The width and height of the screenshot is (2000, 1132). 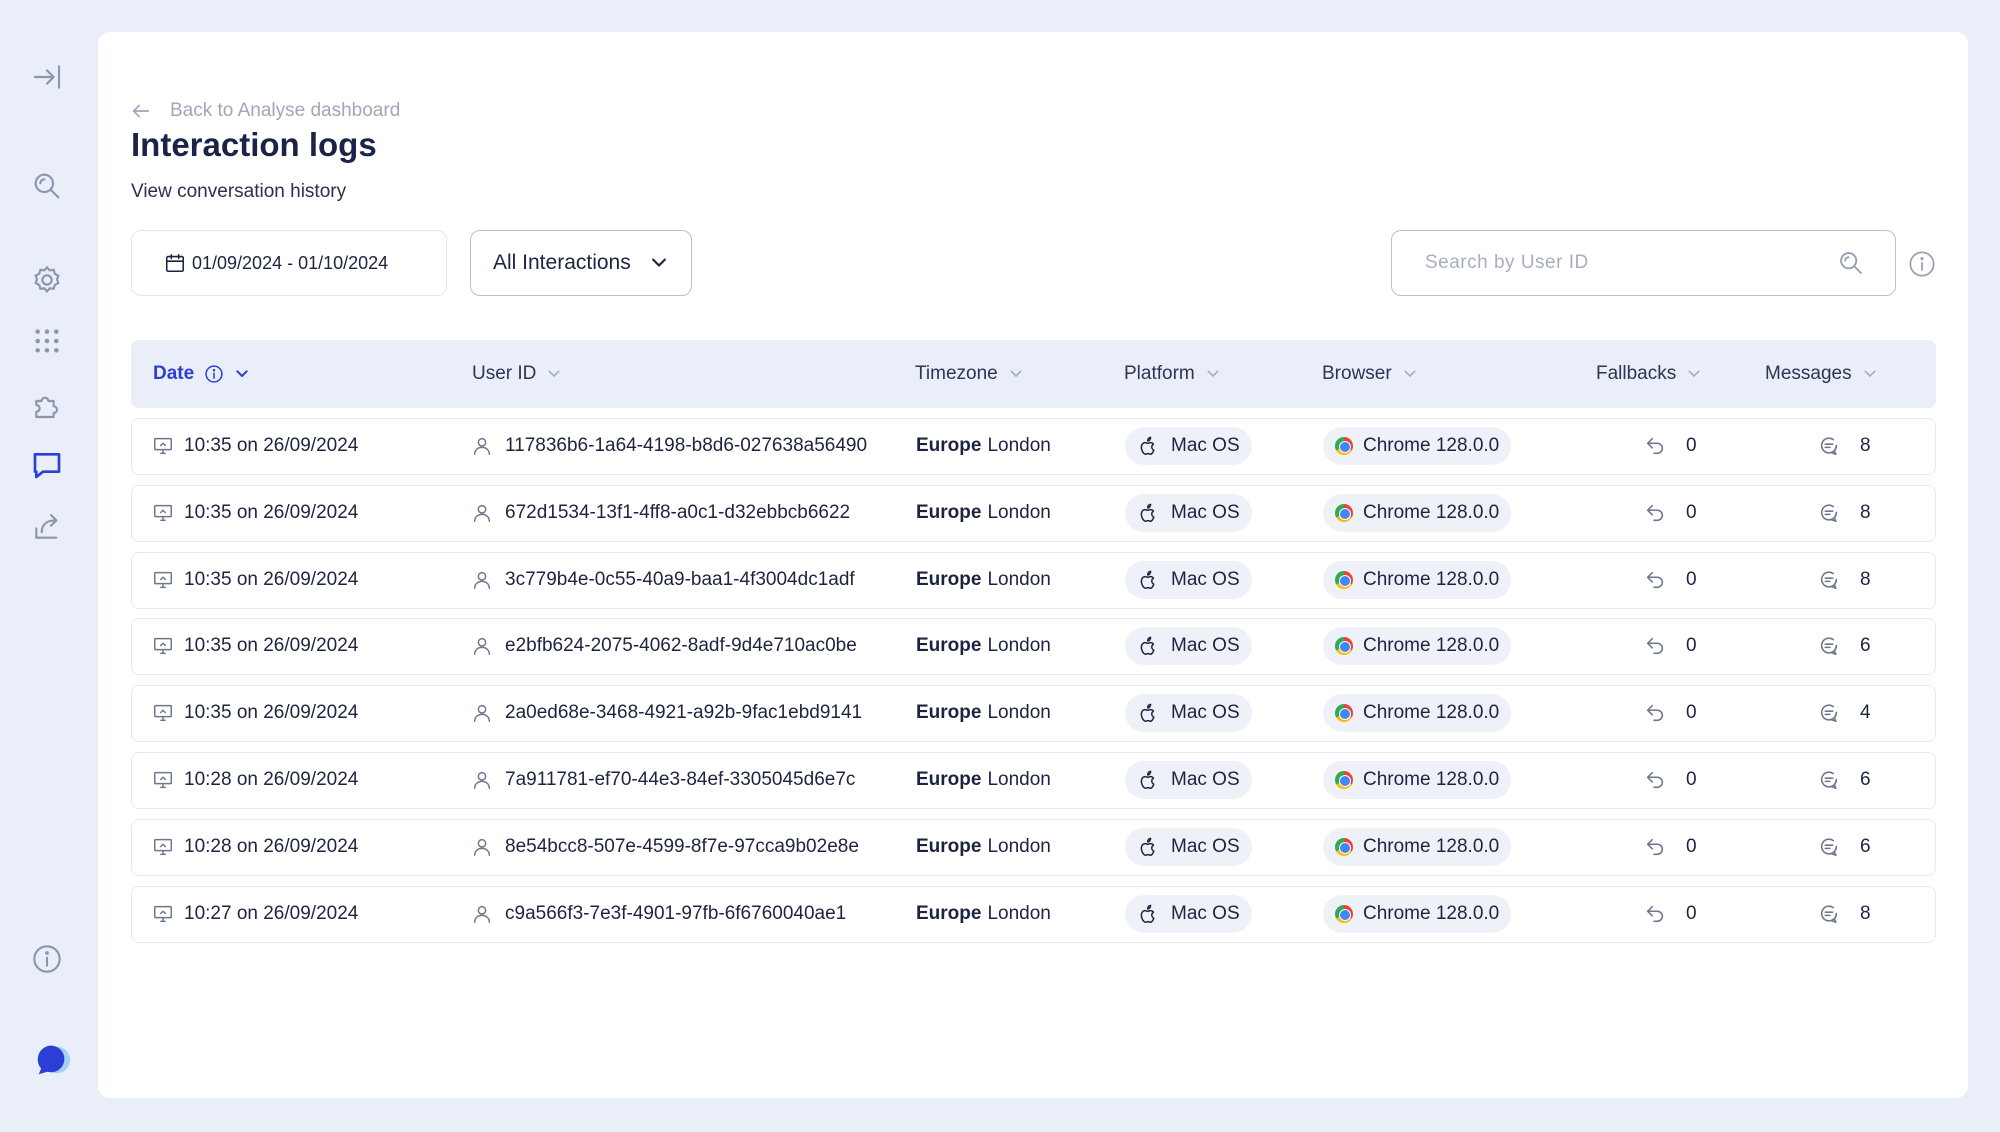 I want to click on column-label: Messages, so click(x=1808, y=373).